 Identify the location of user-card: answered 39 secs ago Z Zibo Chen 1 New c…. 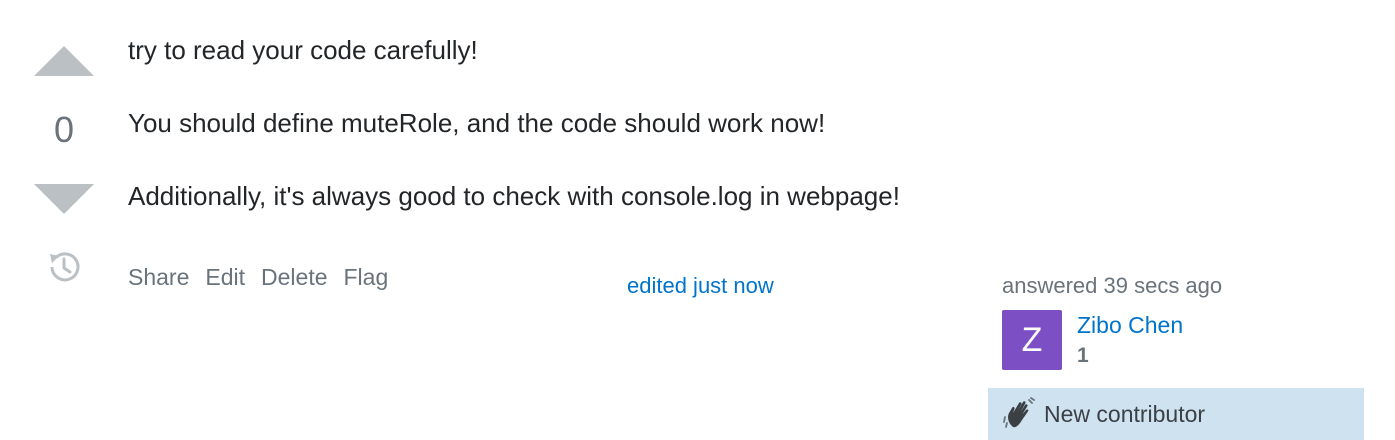
(1176, 355).